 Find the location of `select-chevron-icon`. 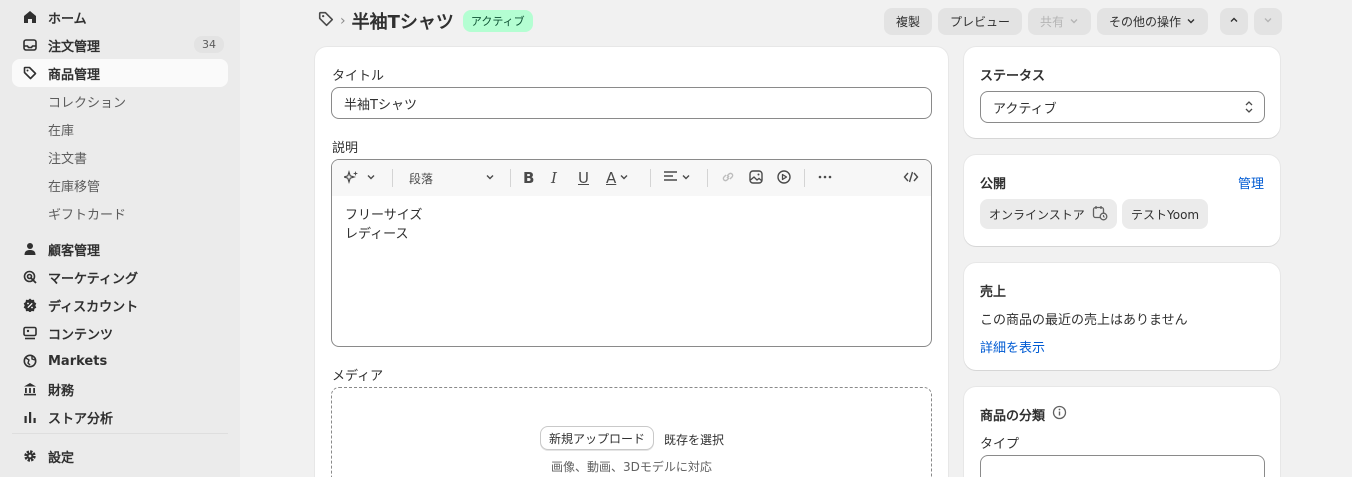

select-chevron-icon is located at coordinates (1249, 109).